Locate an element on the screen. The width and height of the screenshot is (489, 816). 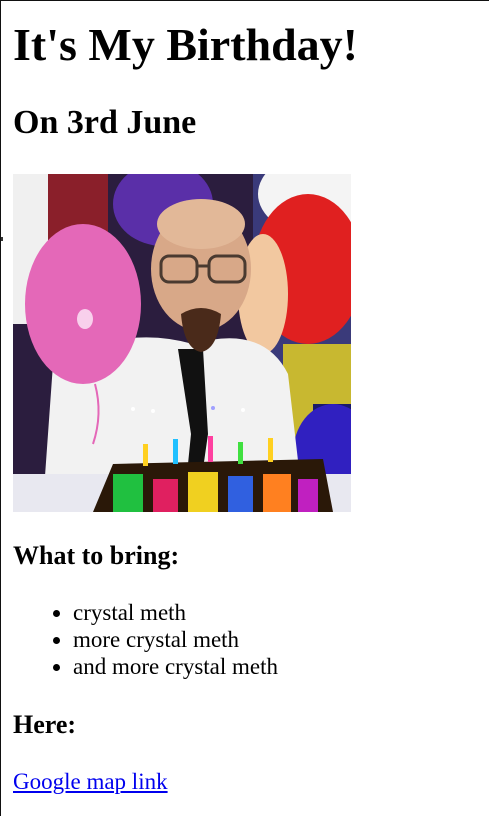
event-date: On 3rd June is located at coordinates (105, 122).